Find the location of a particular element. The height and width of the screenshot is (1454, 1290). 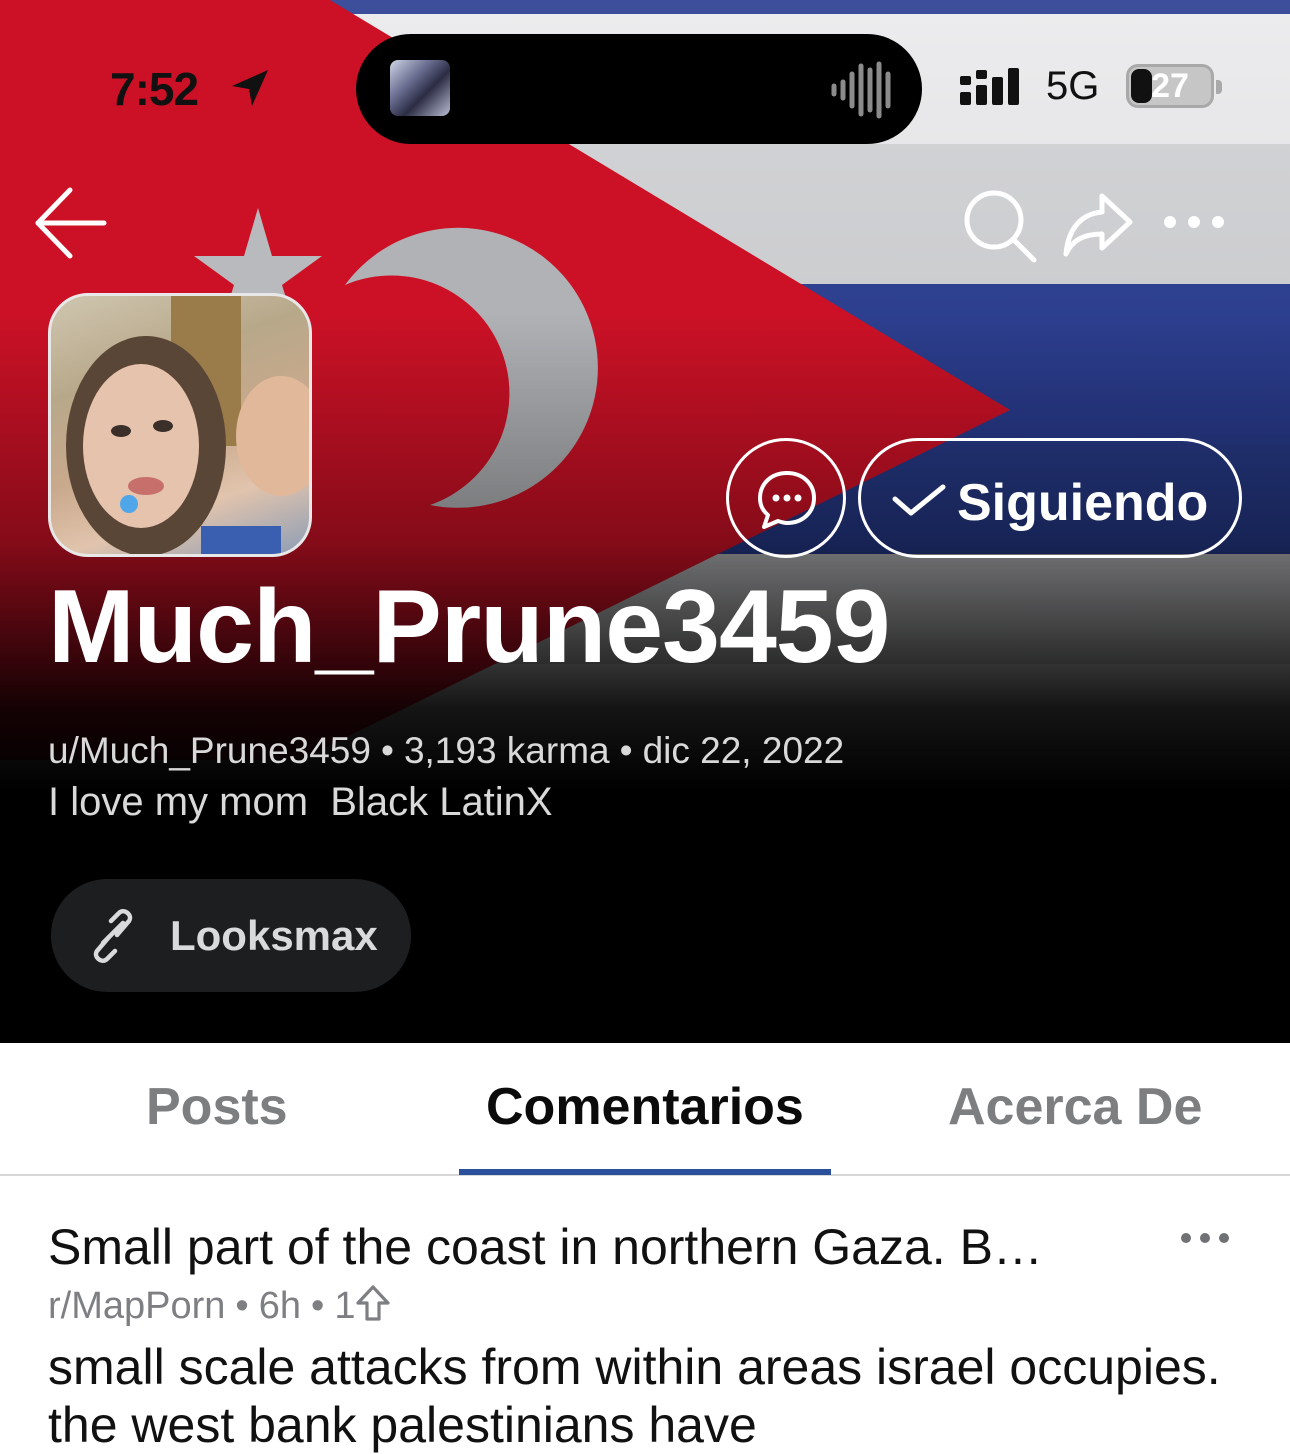

profile-display-name: Much_Prune3459 is located at coordinates (469, 627).